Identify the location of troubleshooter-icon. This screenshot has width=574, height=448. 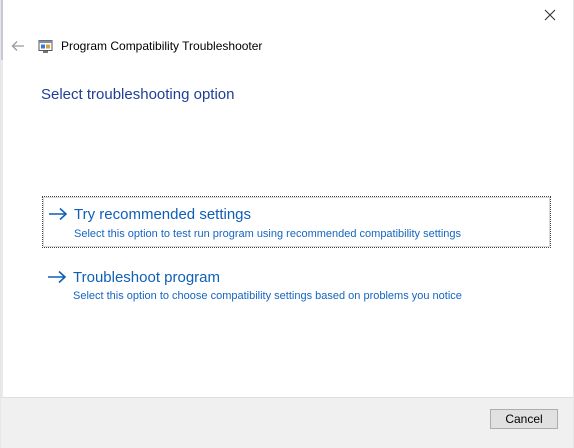
(45, 46).